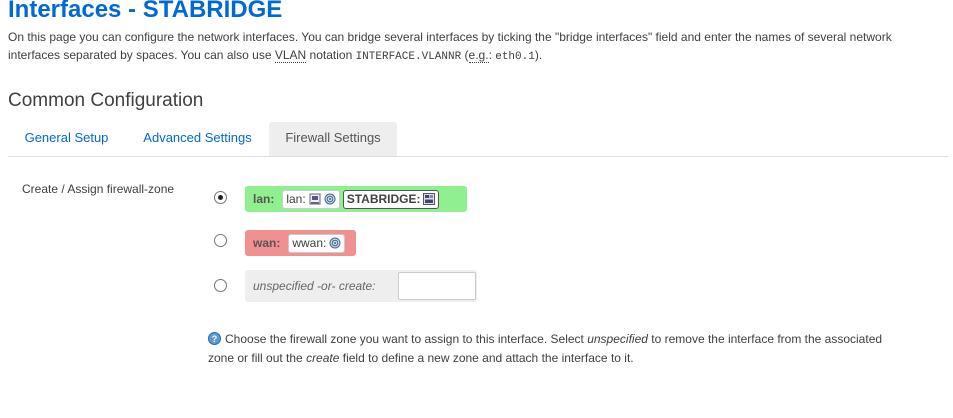 The height and width of the screenshot is (418, 953). Describe the element at coordinates (290, 55) in the screenshot. I see `vlan-abbr: VLAN` at that location.